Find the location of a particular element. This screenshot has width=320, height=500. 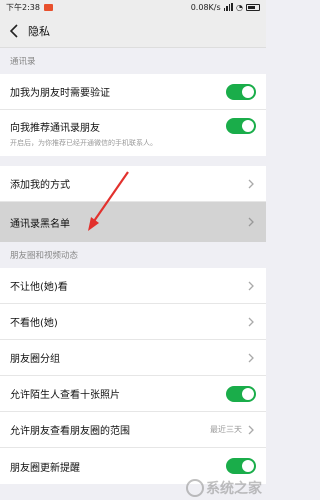

row-moments-group: 朋友圈分组 is located at coordinates (133, 358).